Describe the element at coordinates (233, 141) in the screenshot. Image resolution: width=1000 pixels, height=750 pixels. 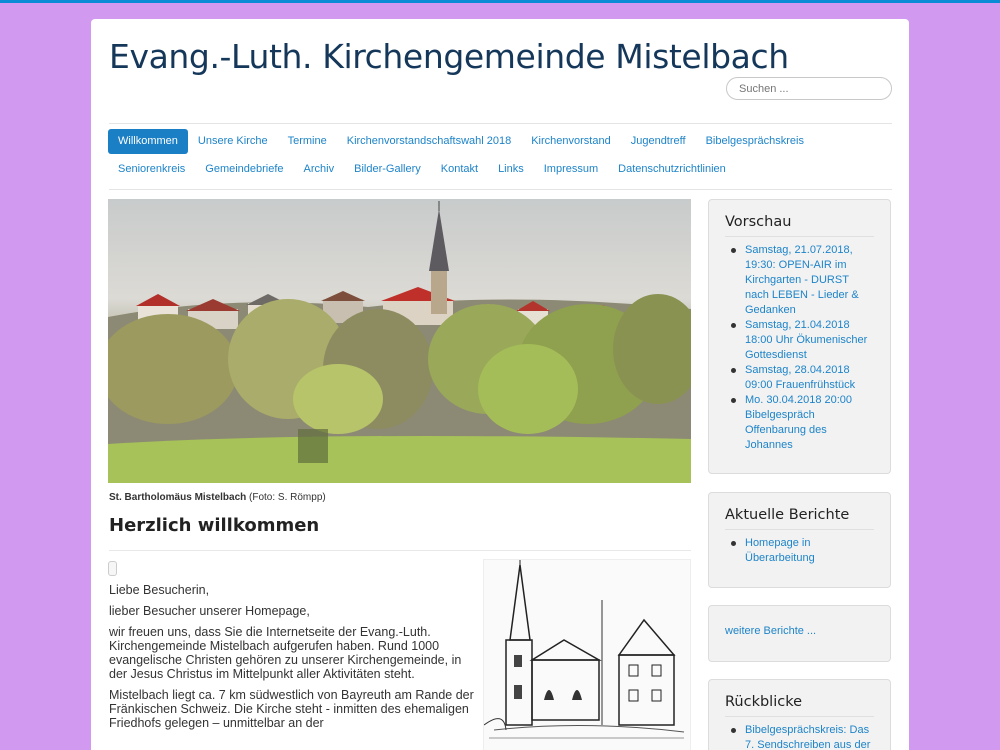
I see `nav-item-unsere-kirche: Unsere Kirche` at that location.